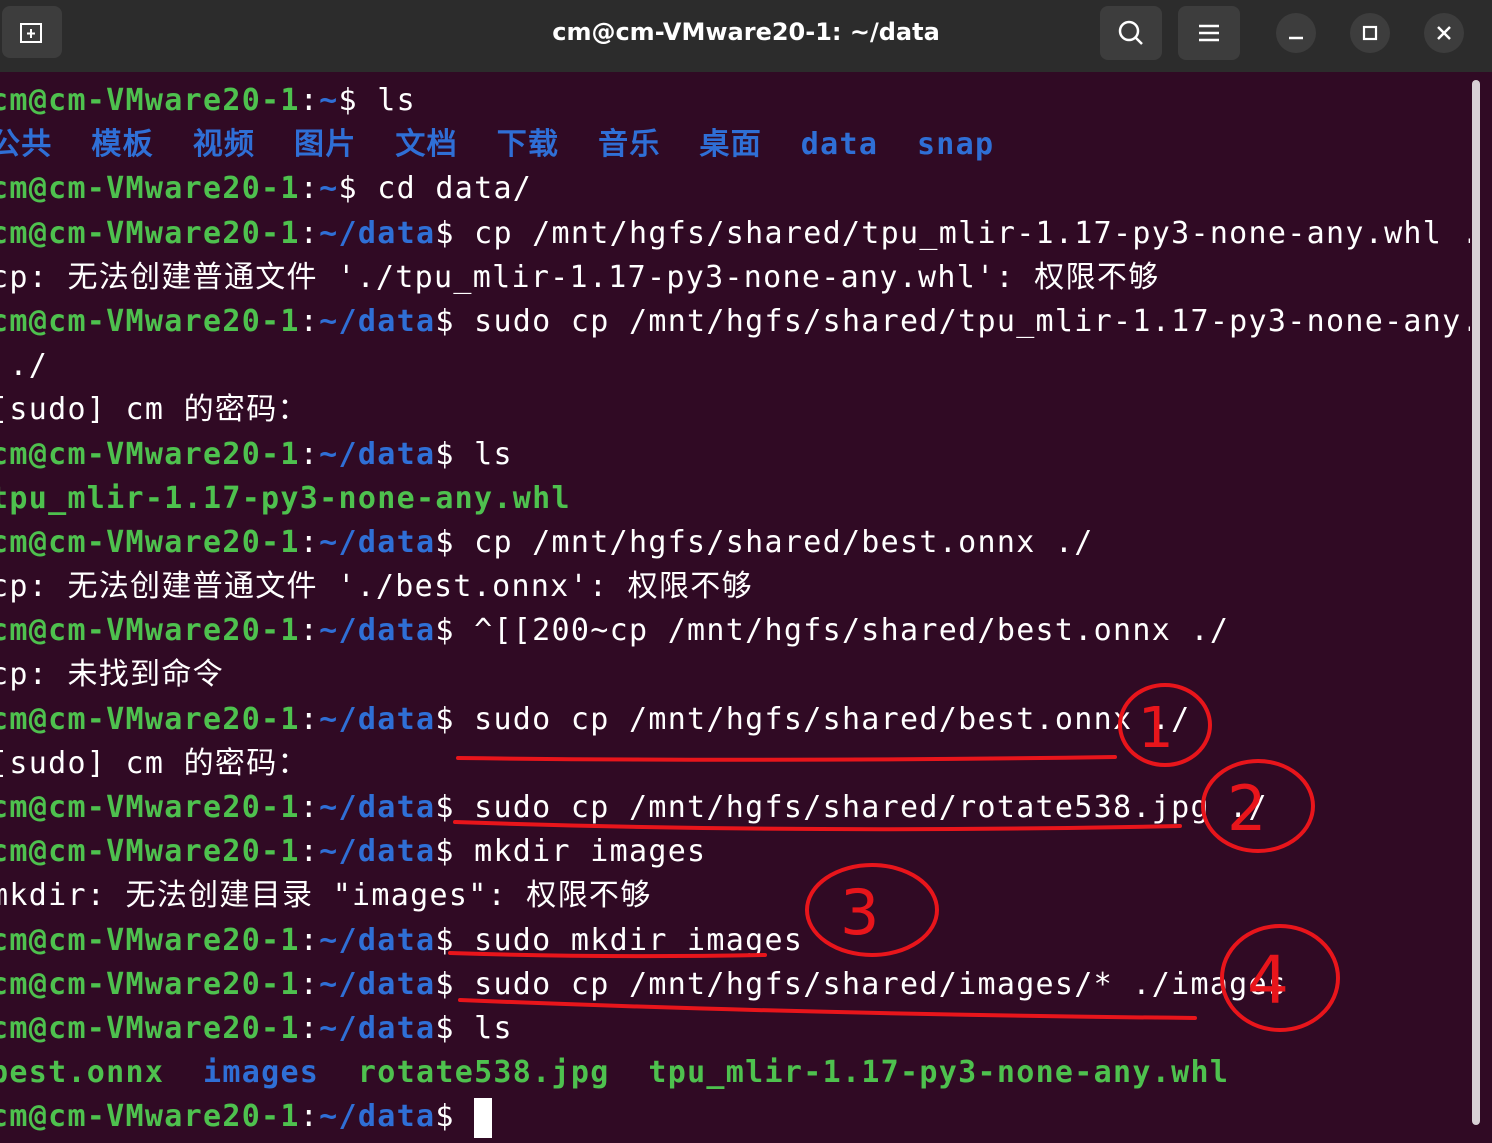  What do you see at coordinates (1268, 980) in the screenshot?
I see `annotation-number: 4` at bounding box center [1268, 980].